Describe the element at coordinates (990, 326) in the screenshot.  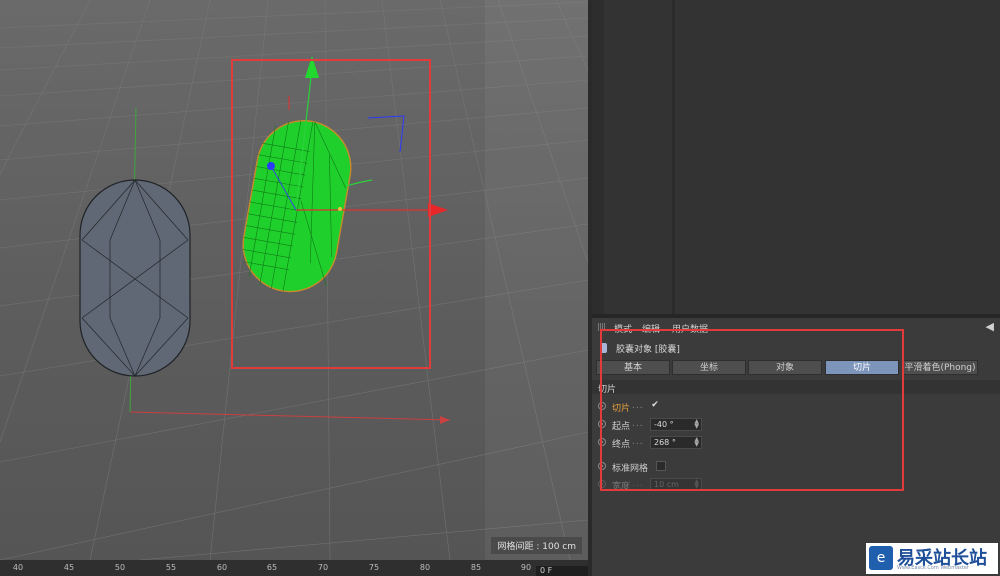
I see `back-arrow-icon: ◀` at that location.